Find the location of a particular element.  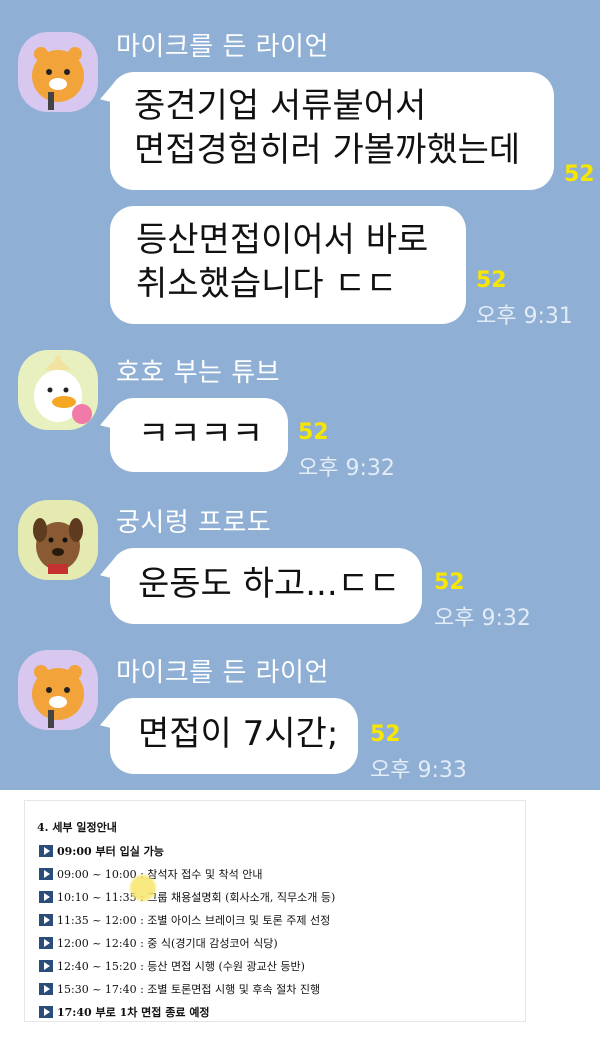

schedule-row: 12:00 ~ 12:40 : 중 식(경기대 감성코어 식당) is located at coordinates (158, 943).